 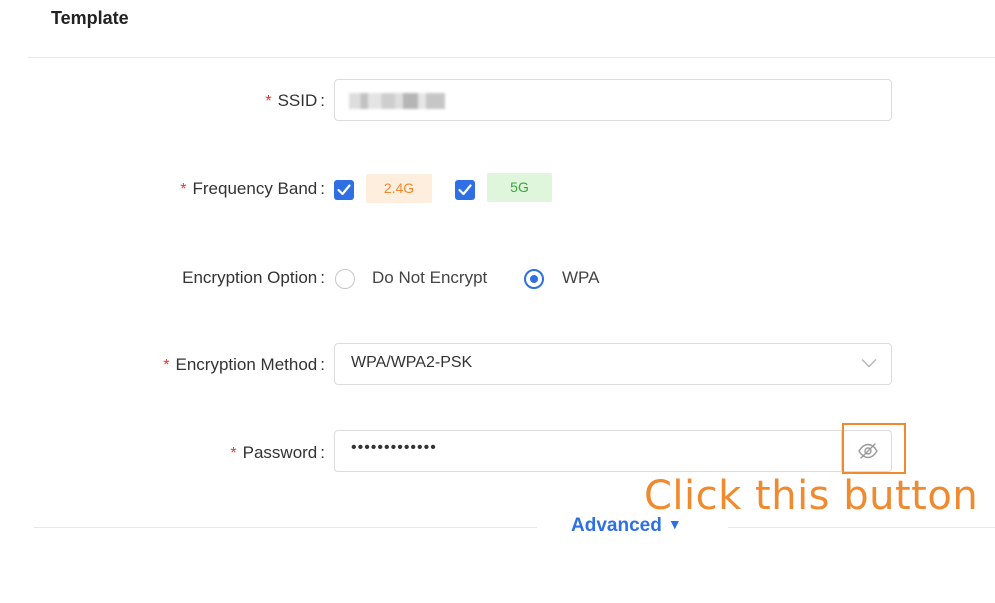 What do you see at coordinates (613, 100) in the screenshot?
I see `ssid-input` at bounding box center [613, 100].